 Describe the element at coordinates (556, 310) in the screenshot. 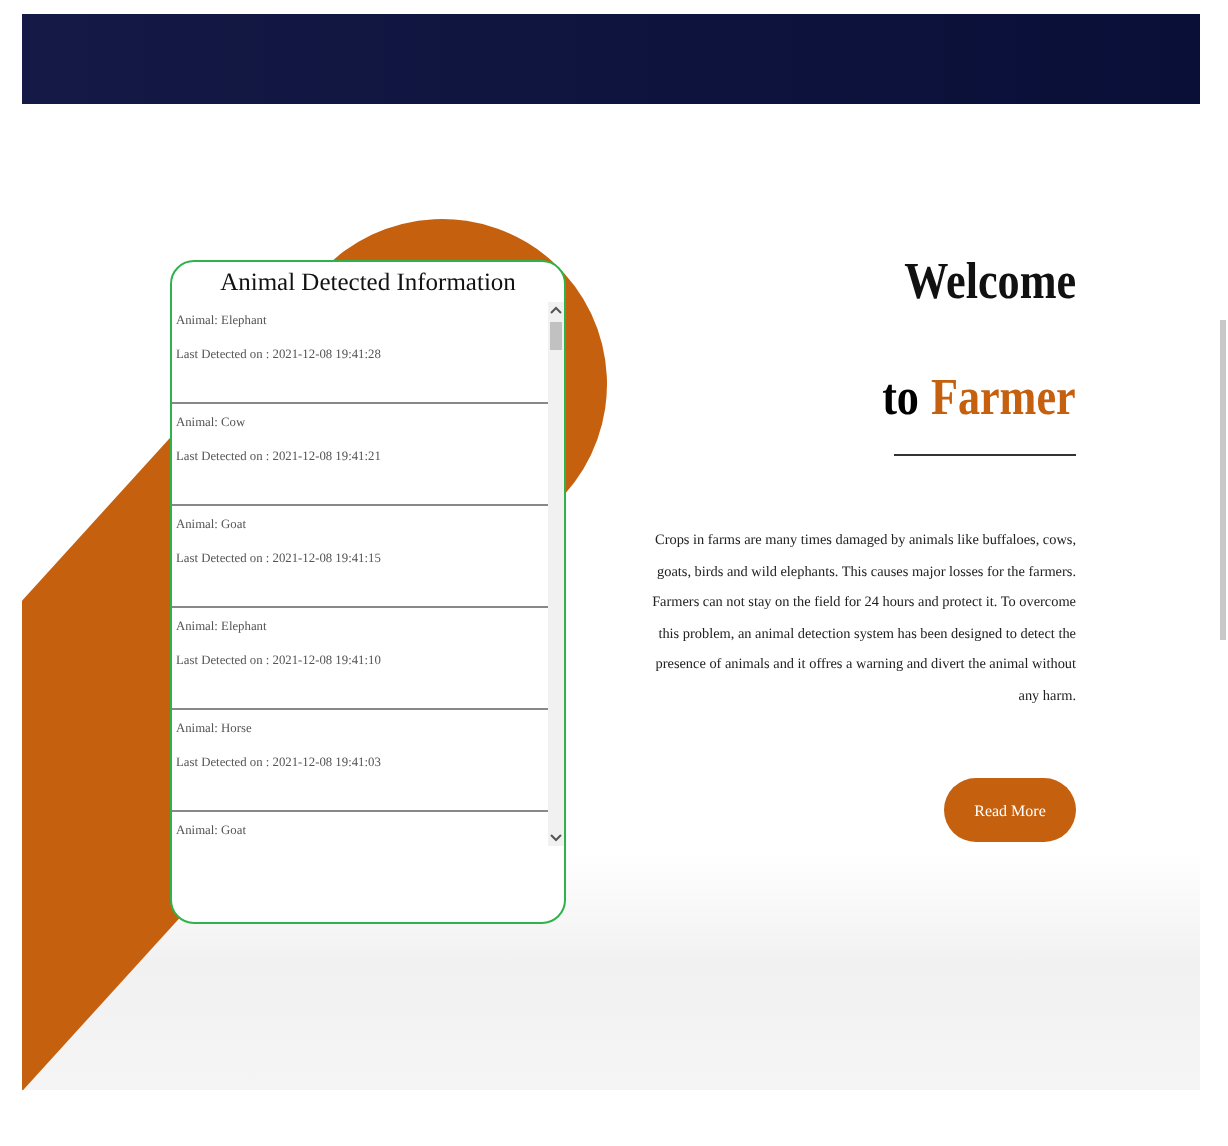

I see `scroll-up-icon` at that location.